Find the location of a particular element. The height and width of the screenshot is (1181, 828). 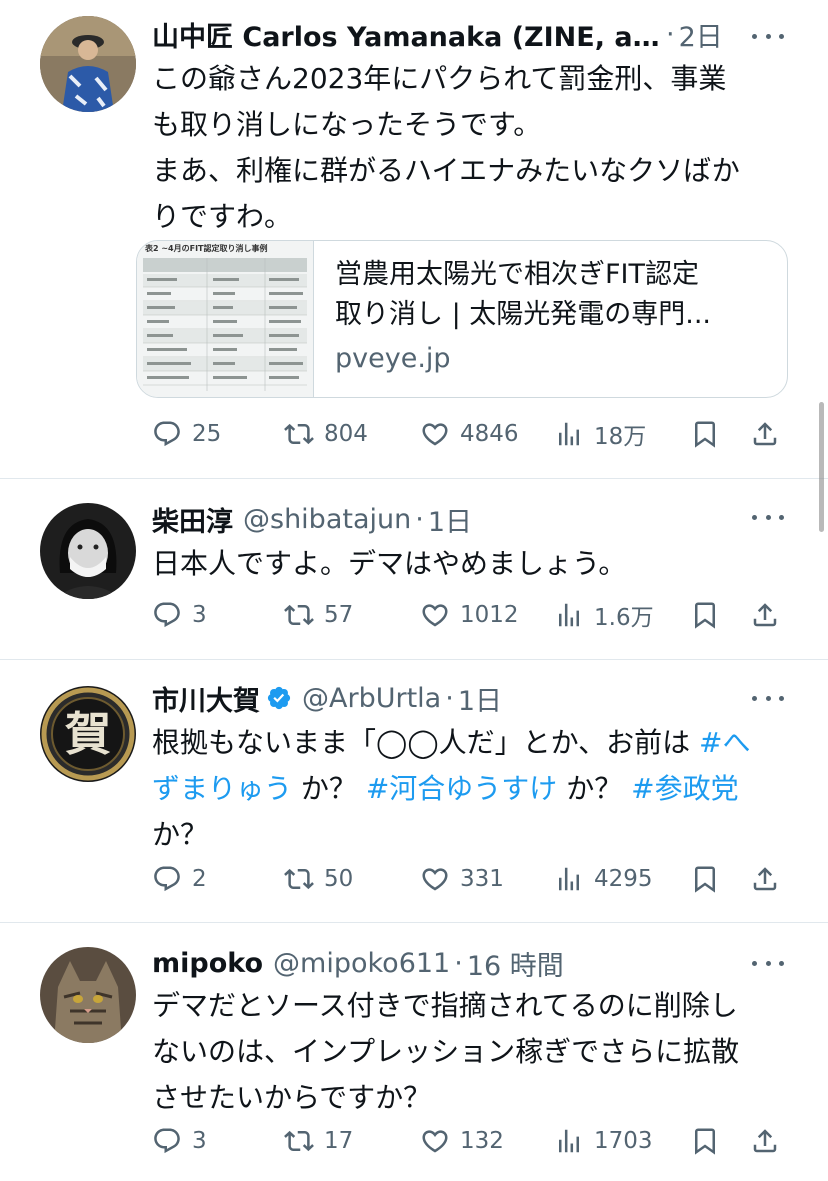

retweet-button: 17 is located at coordinates (318, 1141).